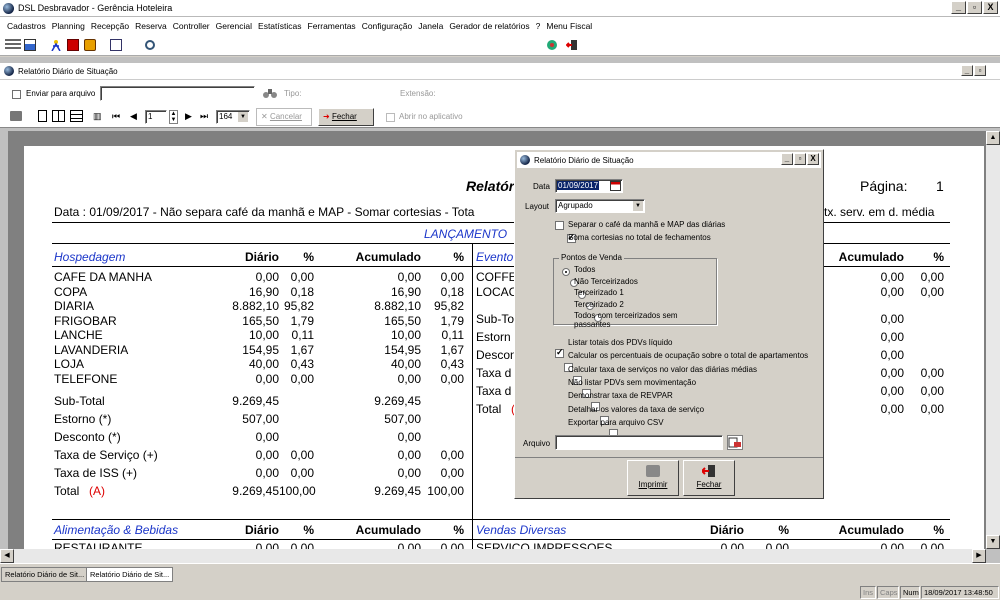 This screenshot has width=1000, height=600. Describe the element at coordinates (541, 186) in the screenshot. I see `date-label: Data` at that location.